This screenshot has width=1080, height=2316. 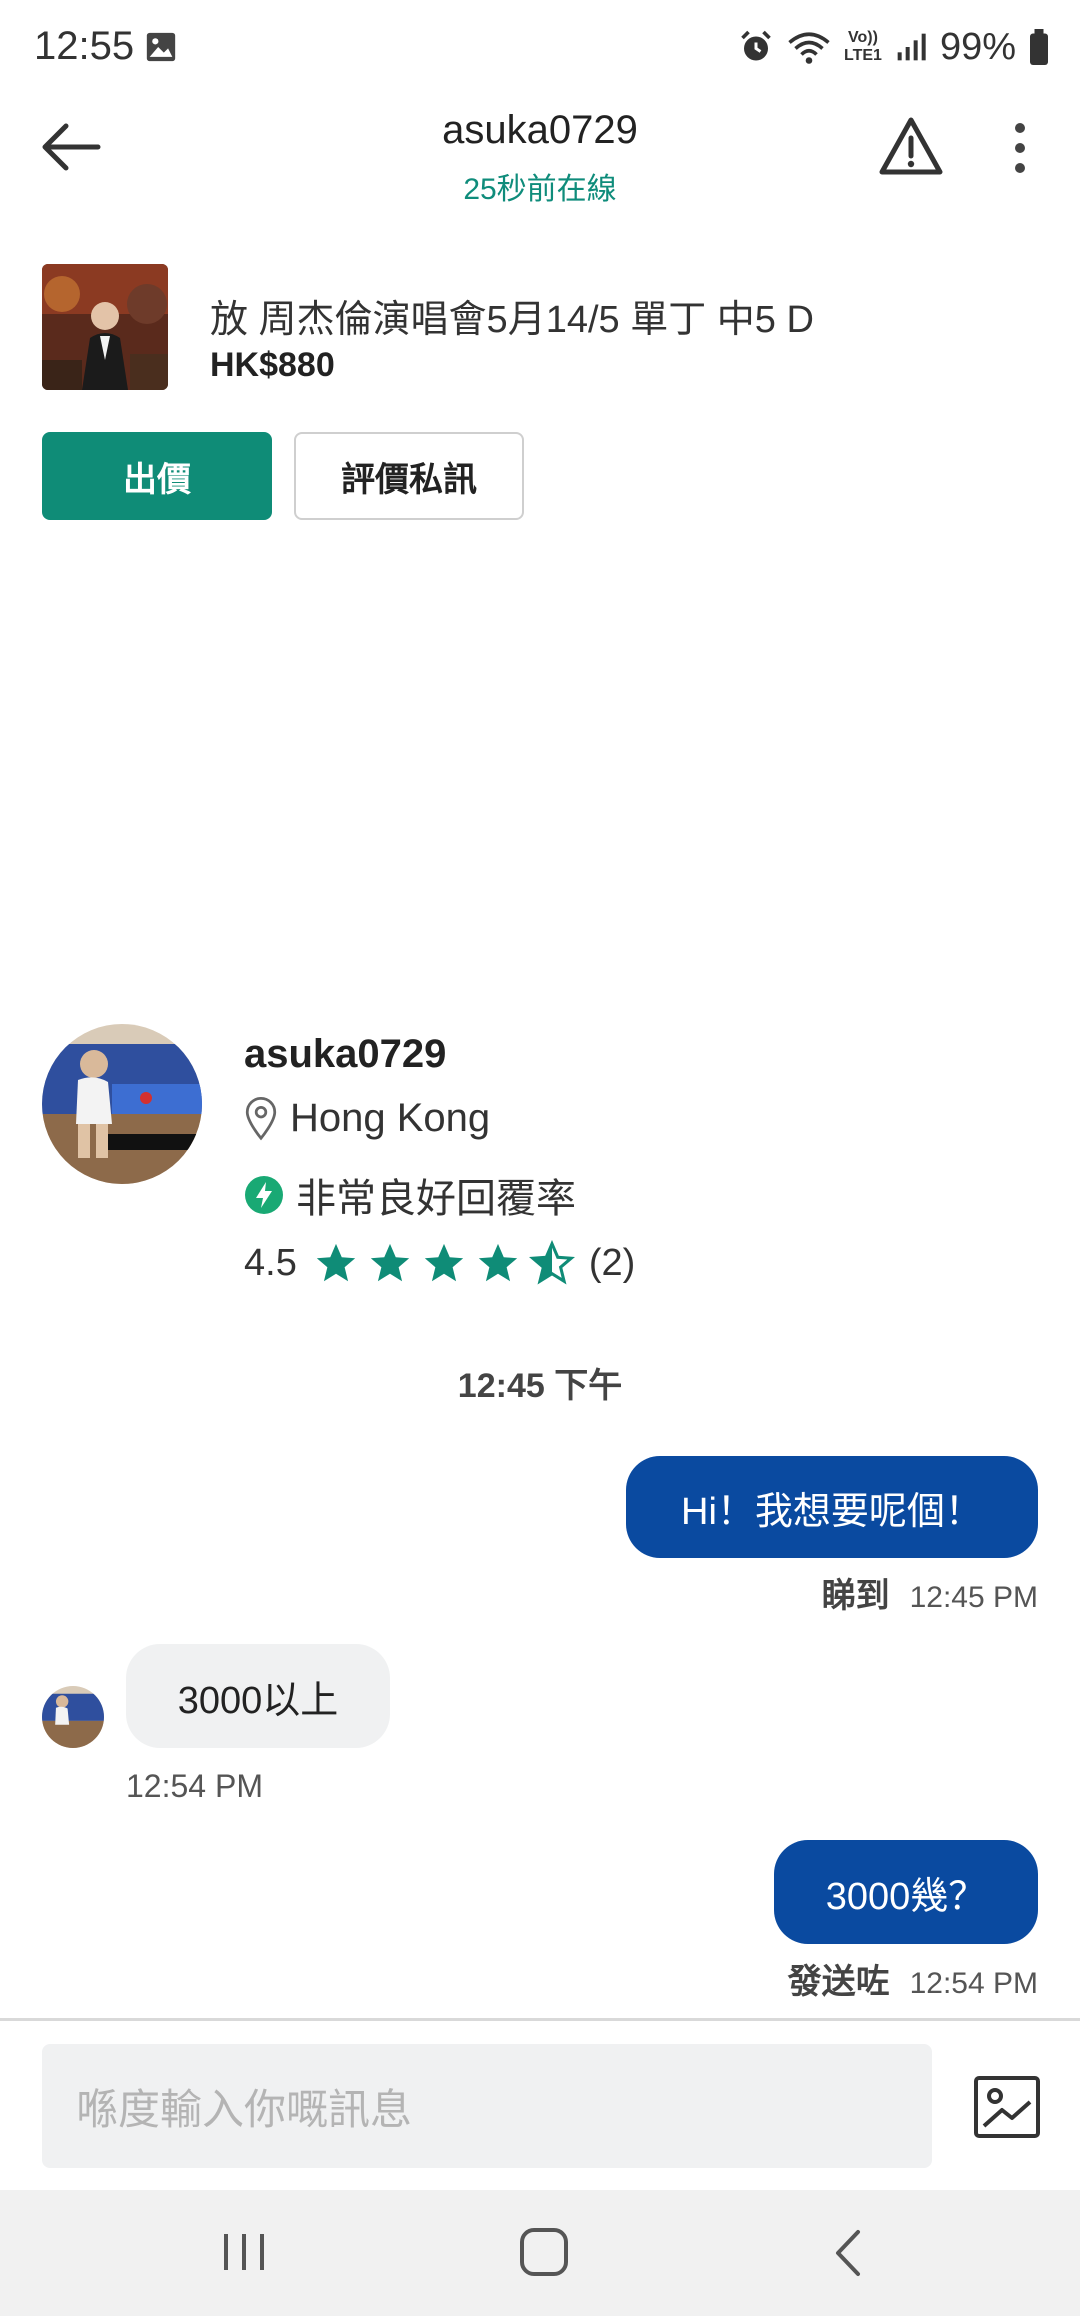 What do you see at coordinates (161, 47) in the screenshot?
I see `gallery-notification-icon` at bounding box center [161, 47].